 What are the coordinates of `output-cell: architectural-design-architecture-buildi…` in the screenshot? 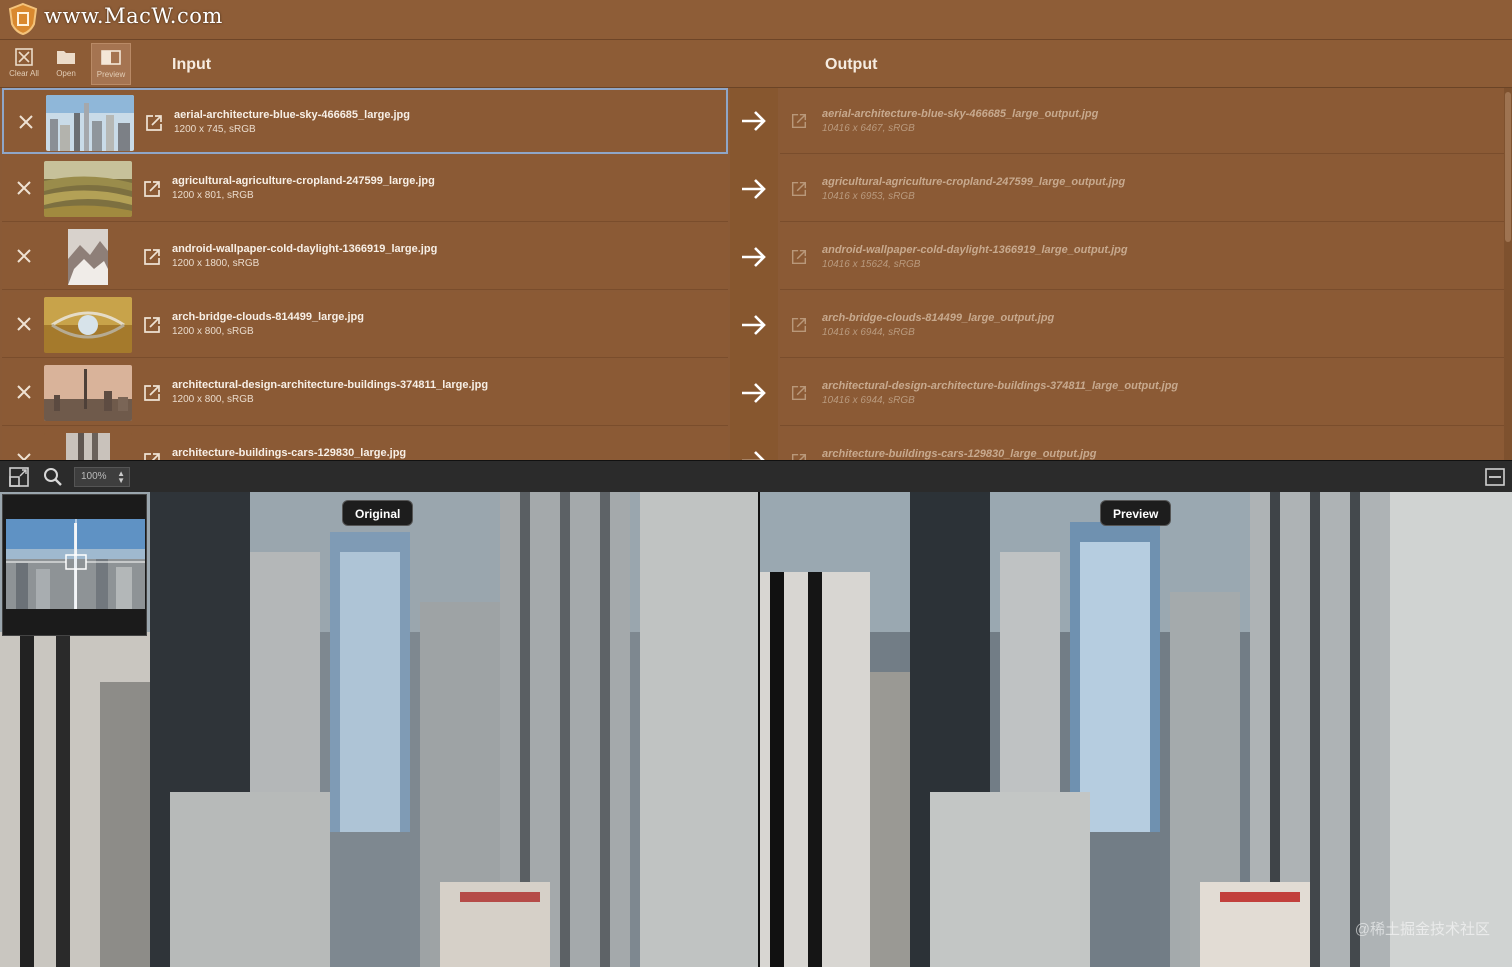 It's located at (1142, 393).